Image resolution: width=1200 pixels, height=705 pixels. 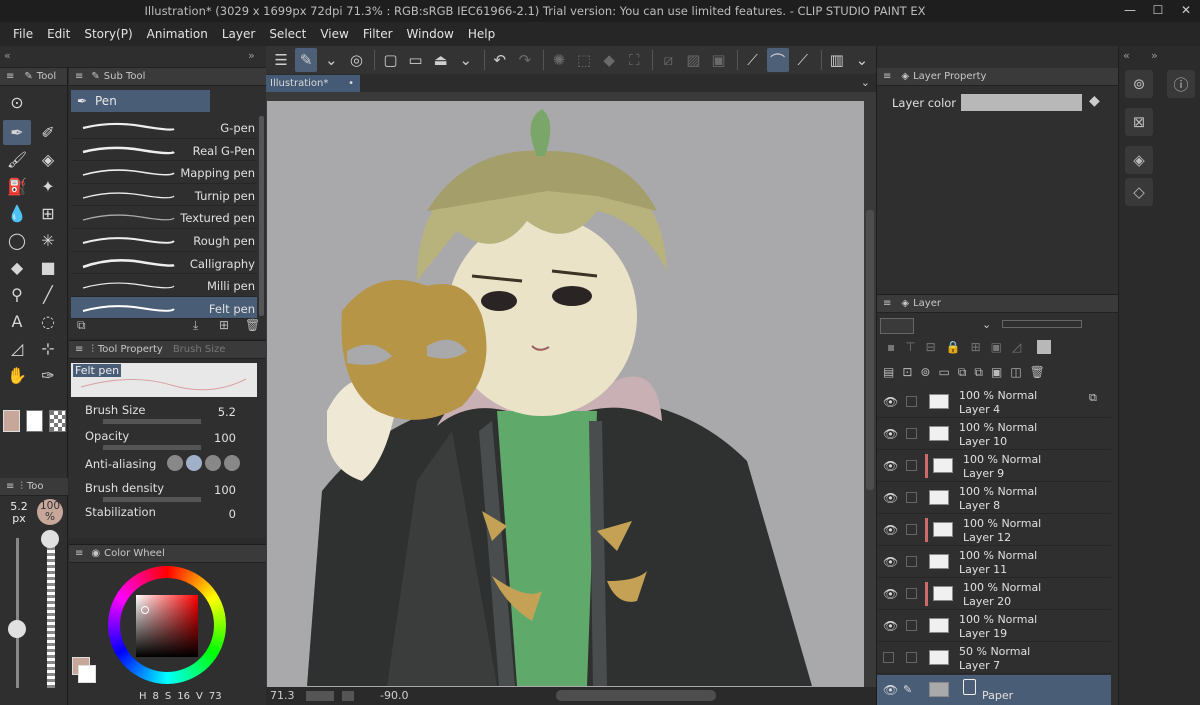 What do you see at coordinates (752, 60) in the screenshot?
I see `snap-ruler-icon: ⟋` at bounding box center [752, 60].